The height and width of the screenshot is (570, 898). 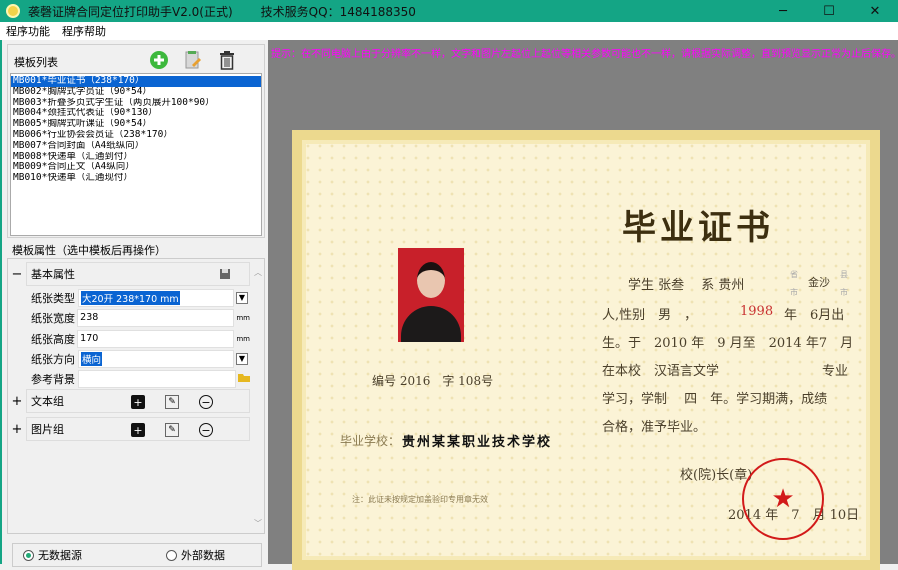 I want to click on paper-width-label: 纸张宽度, so click(x=53, y=318).